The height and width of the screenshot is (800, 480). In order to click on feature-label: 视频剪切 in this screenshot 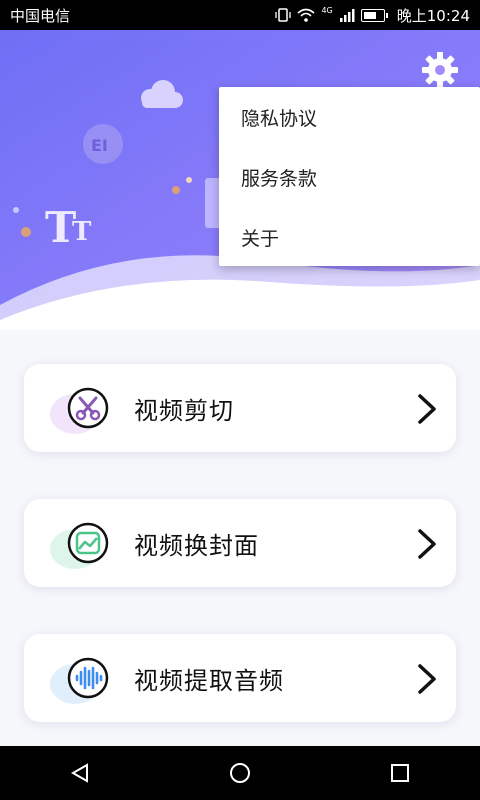, I will do `click(184, 410)`.